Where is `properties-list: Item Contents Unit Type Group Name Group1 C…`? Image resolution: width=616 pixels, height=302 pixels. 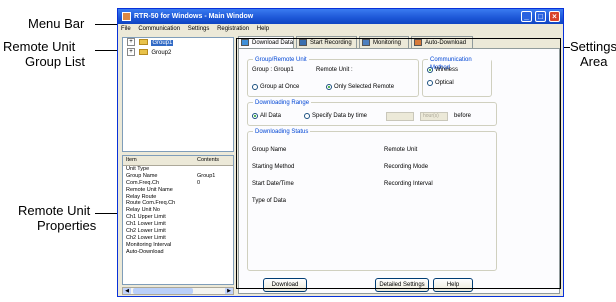 properties-list: Item Contents Unit Type Group Name Group1 C… is located at coordinates (178, 220).